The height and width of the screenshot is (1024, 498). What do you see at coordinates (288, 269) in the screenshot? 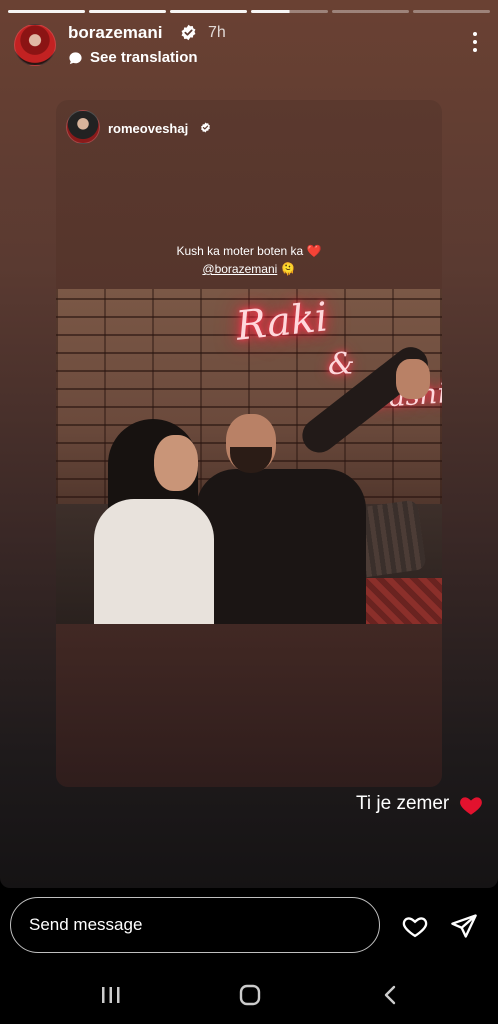
I see `melting-face-emoji: 🫠` at bounding box center [288, 269].